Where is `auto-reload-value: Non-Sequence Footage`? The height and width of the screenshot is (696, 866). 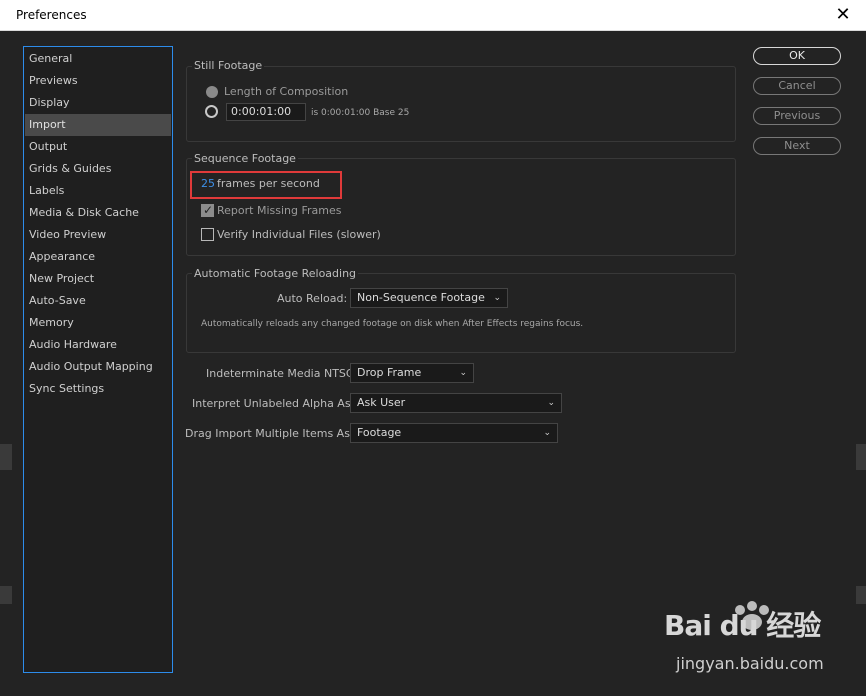 auto-reload-value: Non-Sequence Footage is located at coordinates (421, 297).